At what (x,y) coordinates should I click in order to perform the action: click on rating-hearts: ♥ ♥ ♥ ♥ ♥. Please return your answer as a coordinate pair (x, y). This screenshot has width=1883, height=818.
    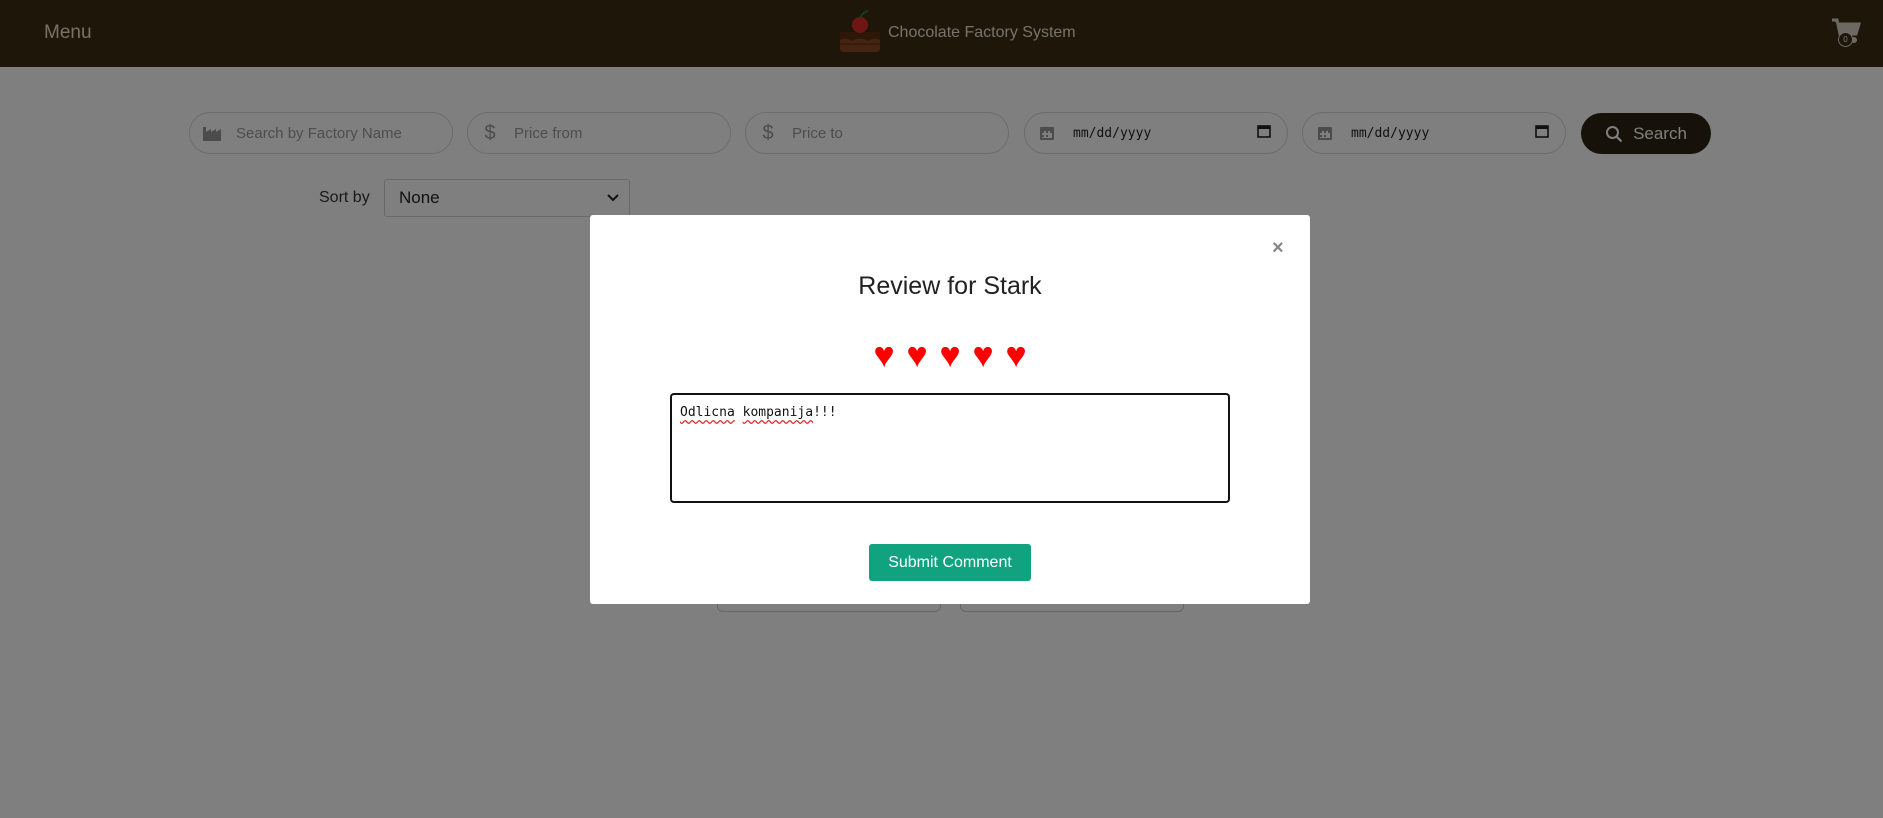
    Looking at the image, I should click on (950, 355).